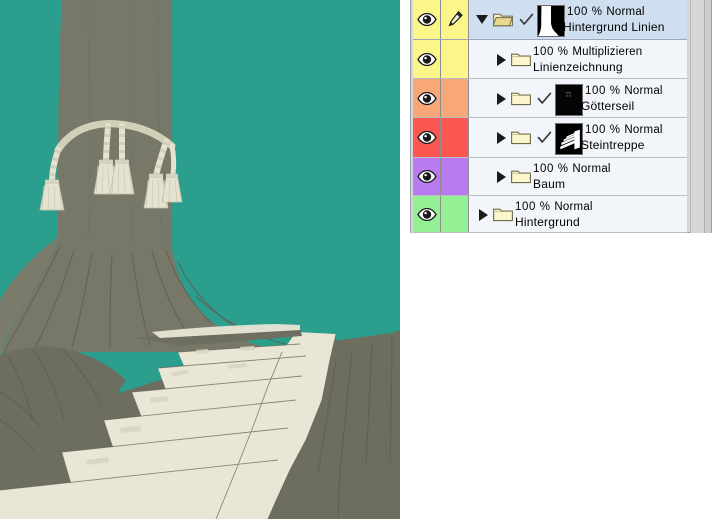  Describe the element at coordinates (578, 67) in the screenshot. I see `layer-name-linienzeichnung: Linienzeichnung` at that location.